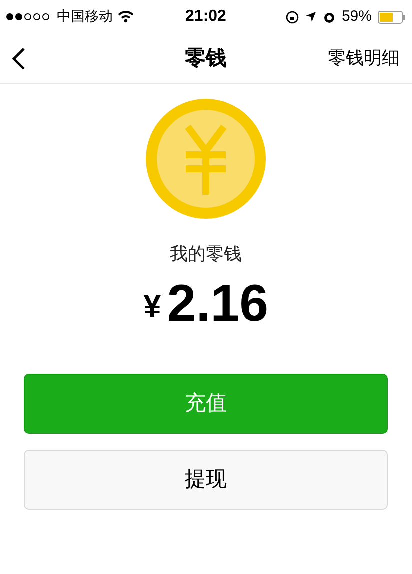  Describe the element at coordinates (217, 304) in the screenshot. I see `balance-amount: 2.16` at that location.